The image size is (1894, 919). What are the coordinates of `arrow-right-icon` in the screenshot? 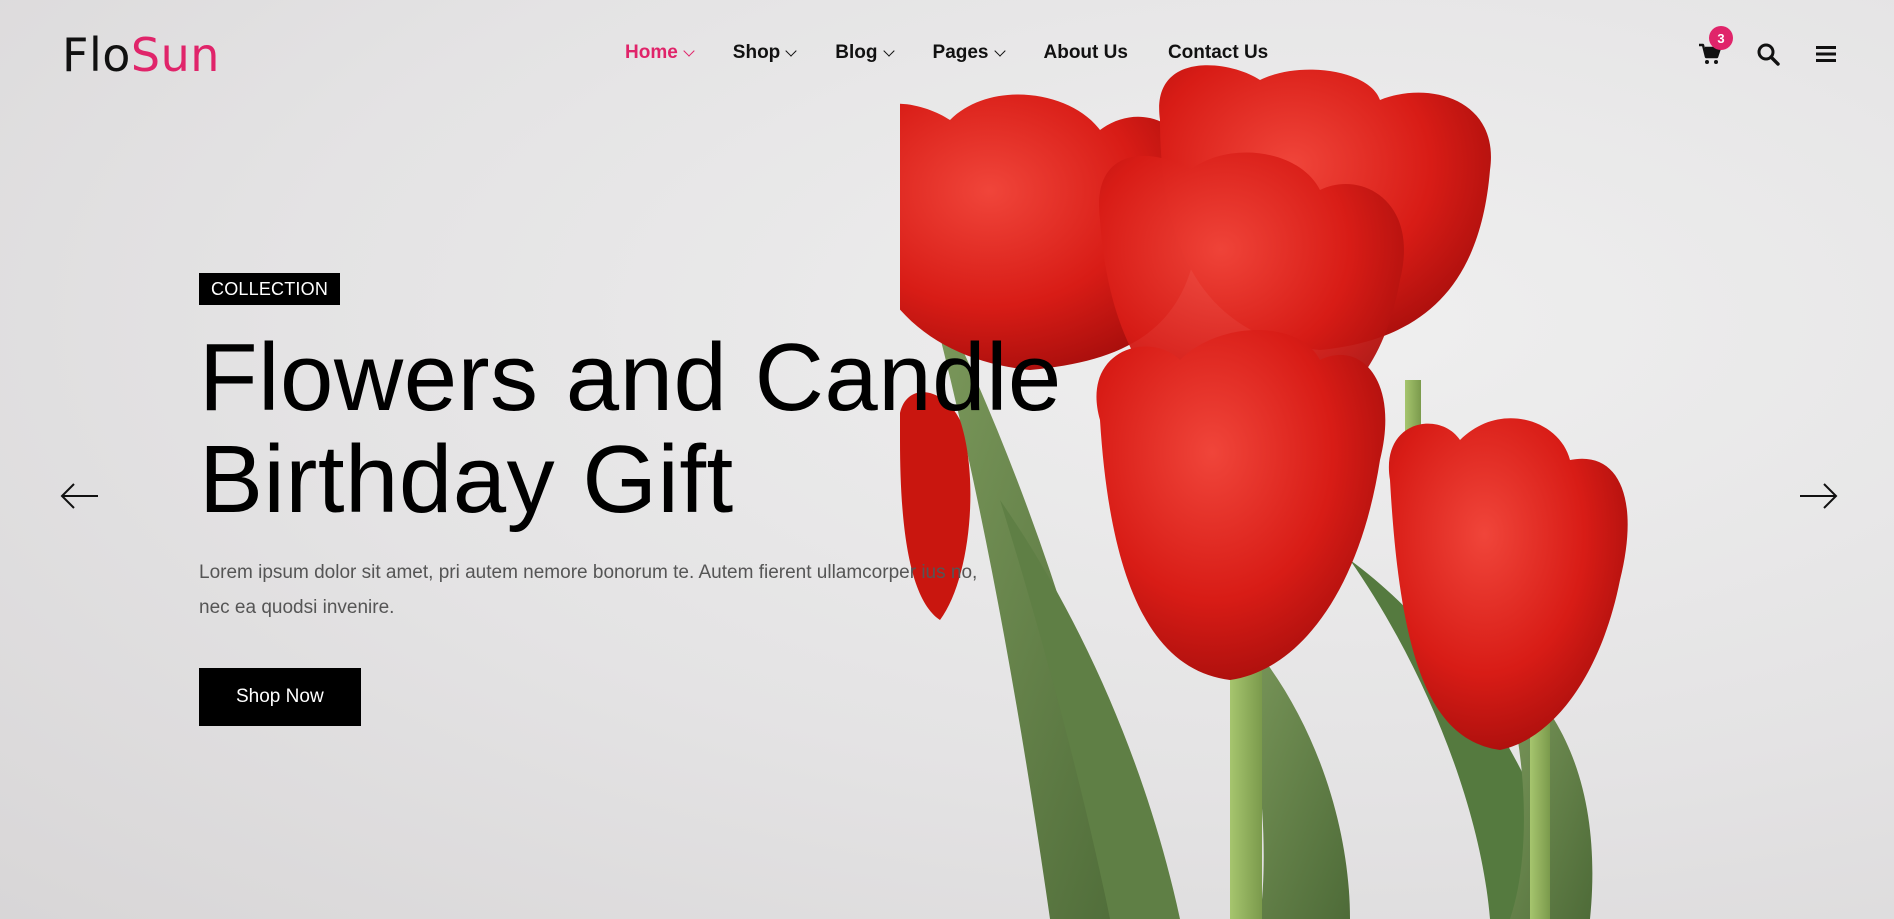 It's located at (1819, 496).